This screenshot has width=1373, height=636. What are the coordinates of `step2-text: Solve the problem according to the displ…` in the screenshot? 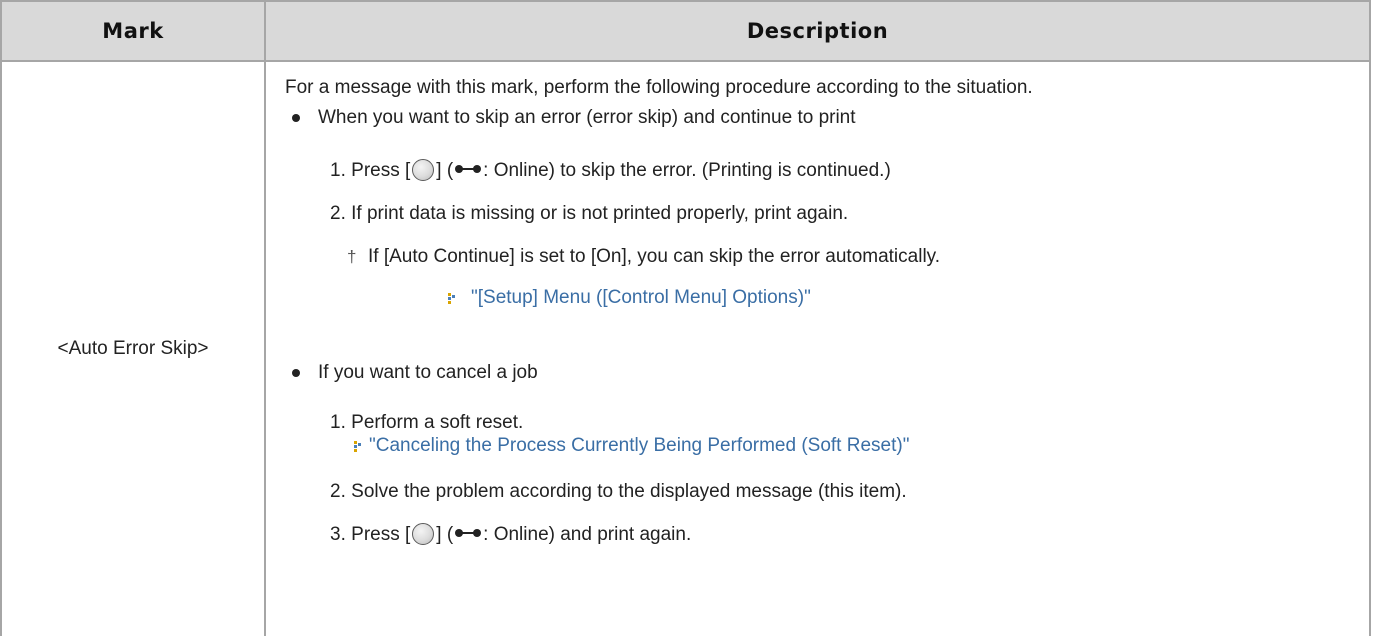 It's located at (629, 491).